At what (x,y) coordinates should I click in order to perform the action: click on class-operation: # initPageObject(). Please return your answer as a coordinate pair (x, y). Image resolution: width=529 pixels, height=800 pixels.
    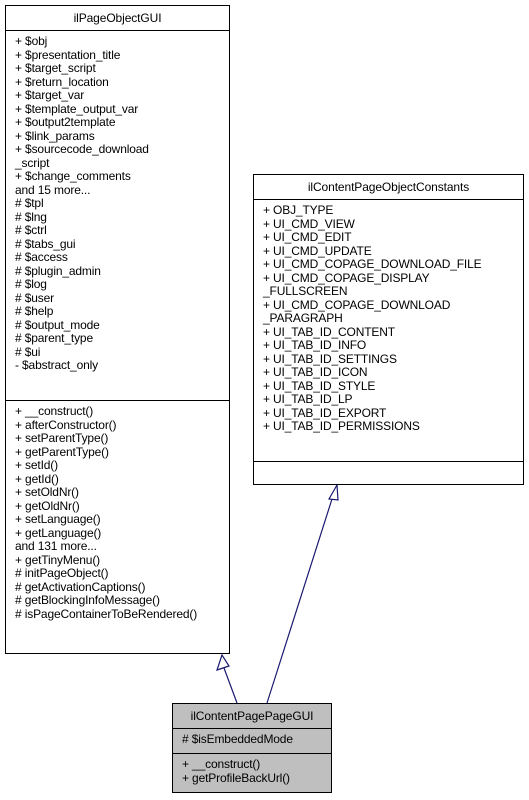
    Looking at the image, I should click on (120, 573).